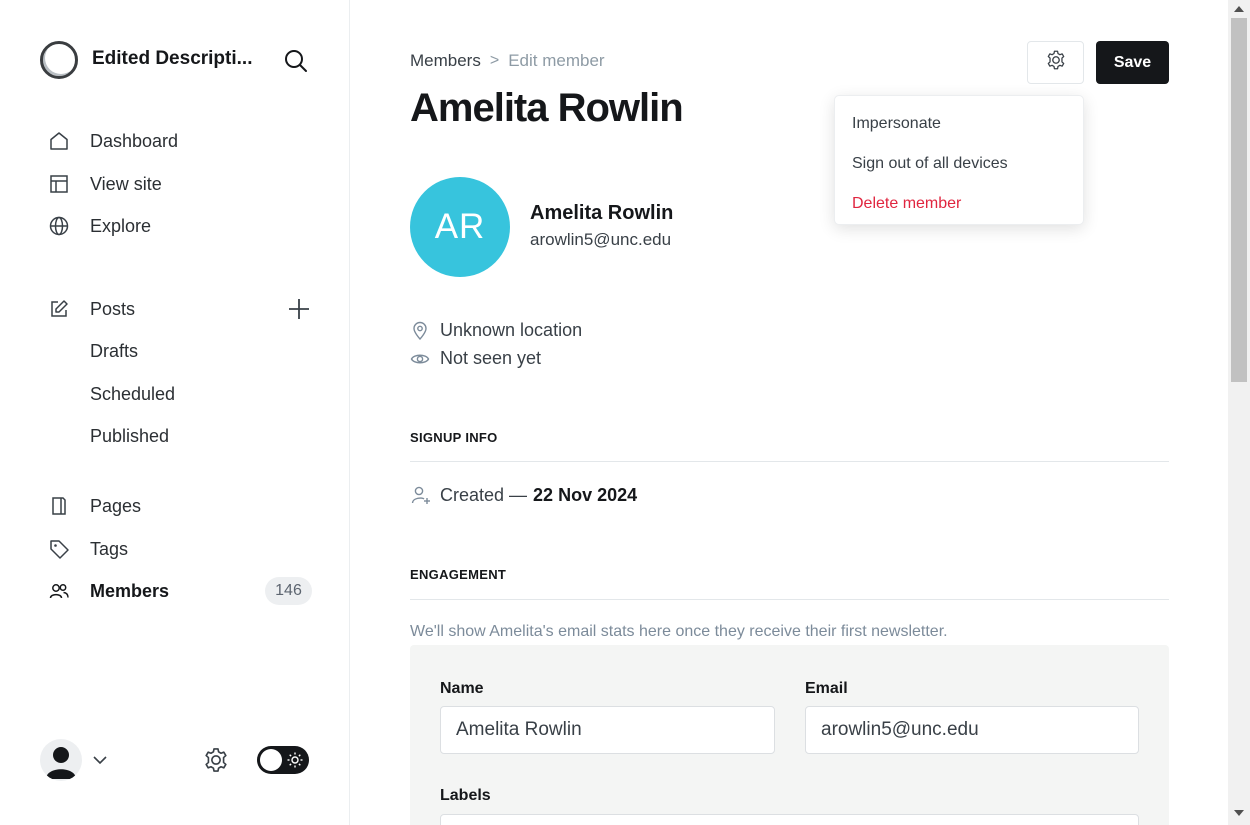 The width and height of the screenshot is (1250, 825). I want to click on created-row: Created — 22 Nov 2024, so click(523, 495).